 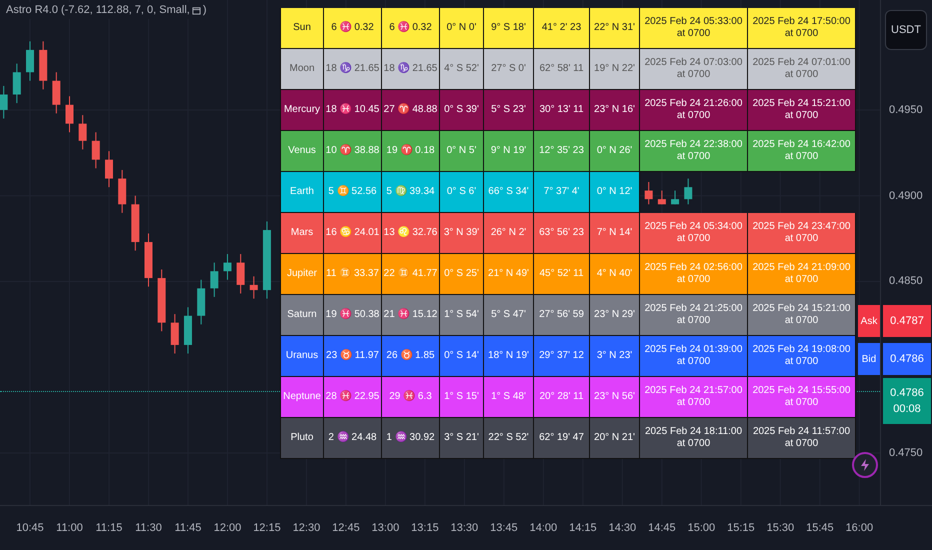 What do you see at coordinates (411, 438) in the screenshot?
I see `table-cell: 1 ♒ 30.92` at bounding box center [411, 438].